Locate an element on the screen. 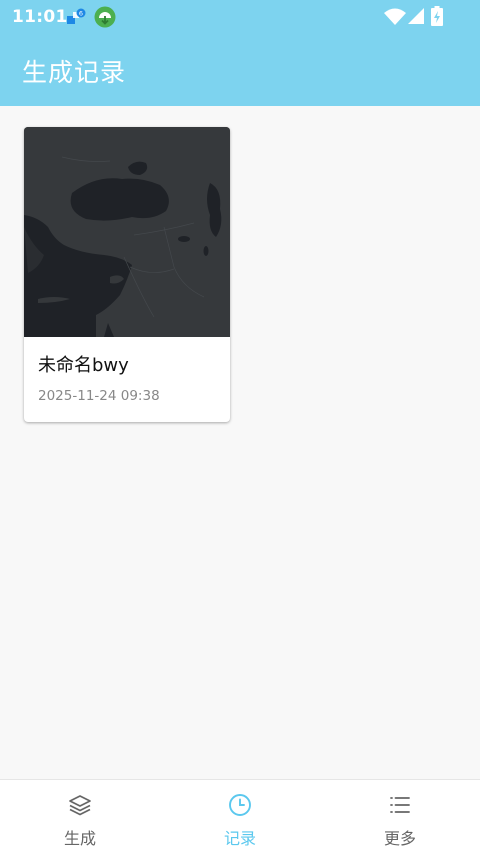 This screenshot has height=854, width=480. status-time: 11:01 is located at coordinates (40, 17).